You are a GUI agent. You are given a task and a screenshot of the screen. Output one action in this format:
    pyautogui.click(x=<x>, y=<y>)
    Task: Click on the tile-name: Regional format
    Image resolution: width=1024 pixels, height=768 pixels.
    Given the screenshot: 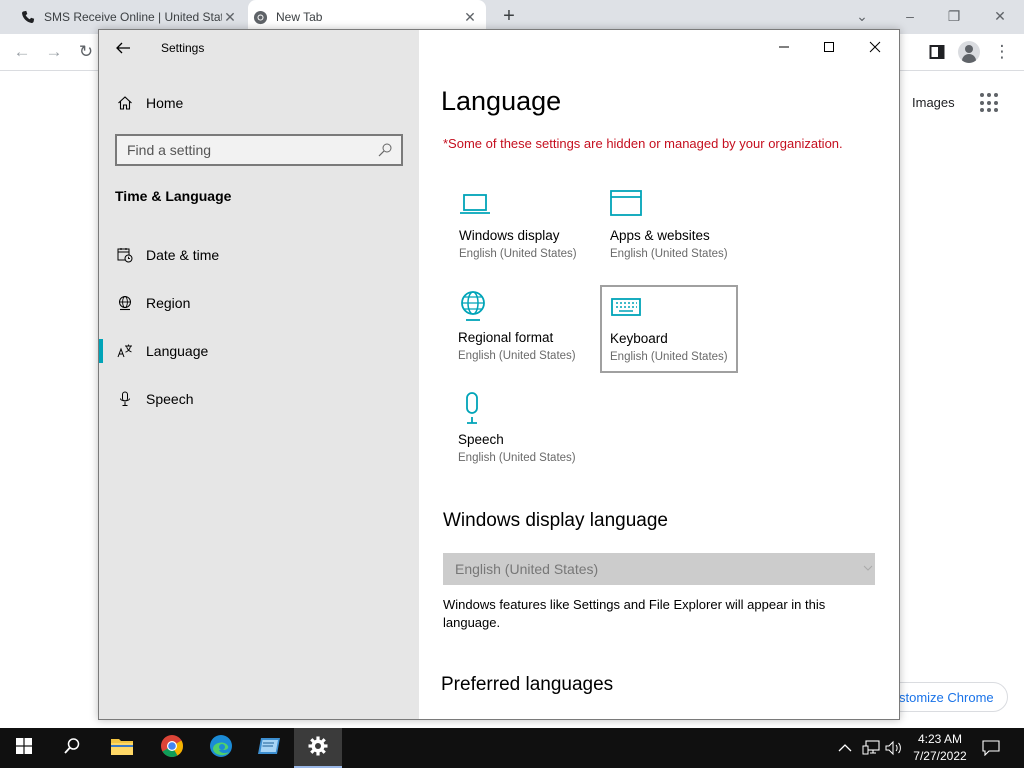 What is the action you would take?
    pyautogui.click(x=506, y=337)
    